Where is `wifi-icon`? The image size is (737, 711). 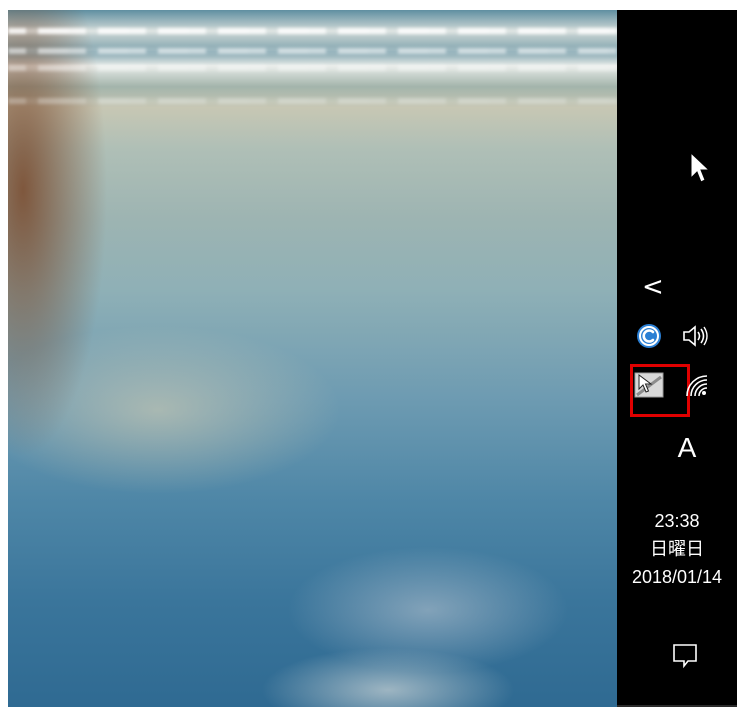
wifi-icon is located at coordinates (697, 386).